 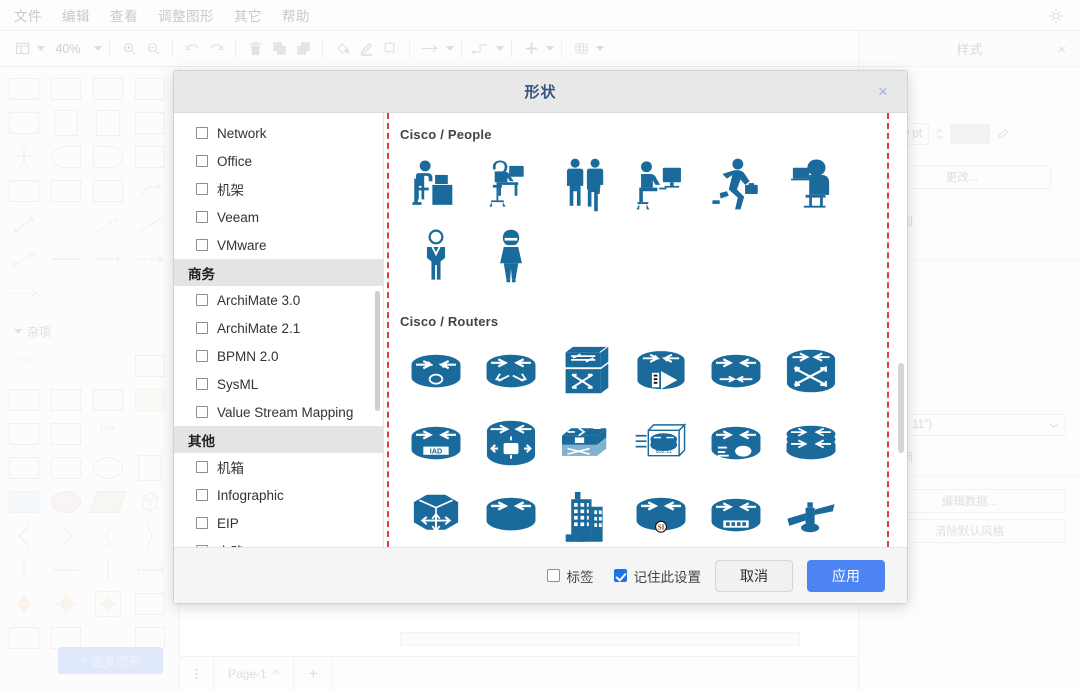 I want to click on insert-caret-icon, so click(x=550, y=48).